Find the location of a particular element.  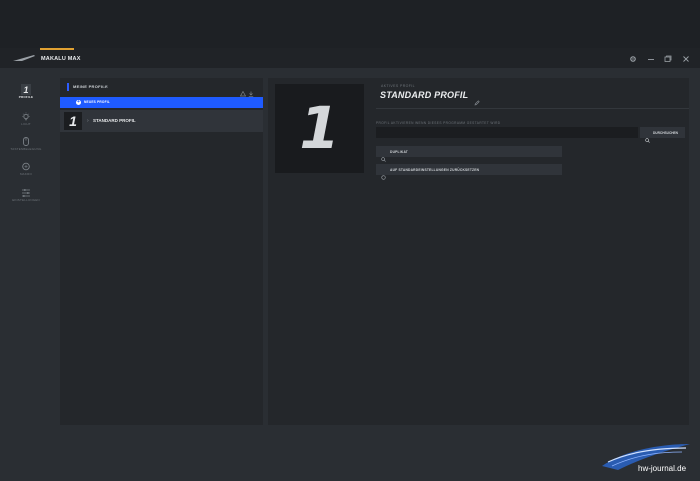

reset-icon is located at coordinates (383, 173).